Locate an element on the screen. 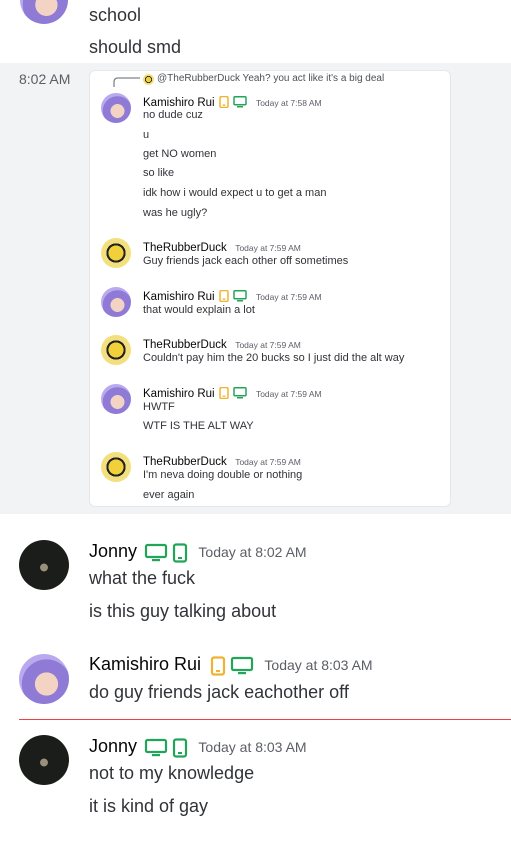 The image size is (511, 842). author-row: Jonny Today at 8:03 AM is located at coordinates (198, 747).